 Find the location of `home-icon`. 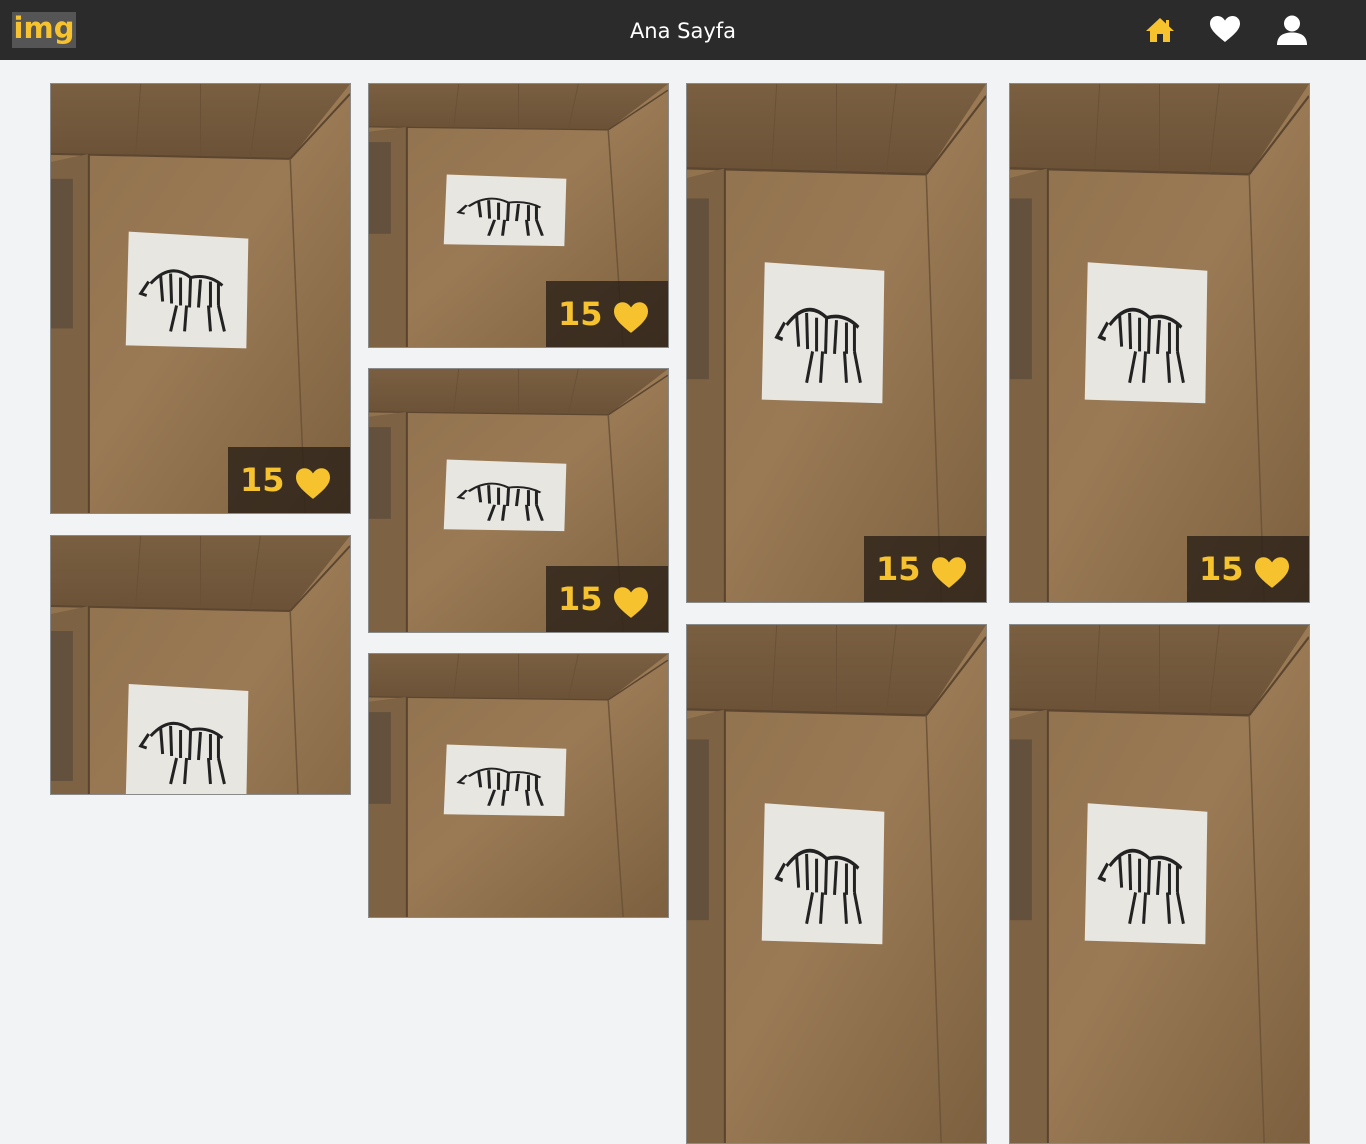

home-icon is located at coordinates (1160, 30).